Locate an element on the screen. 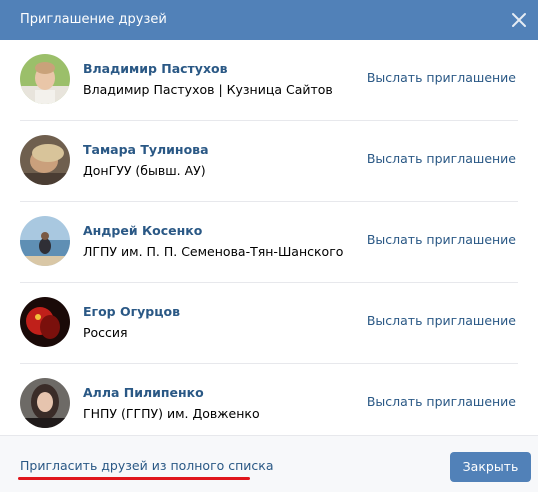 Image resolution: width=538 pixels, height=492 pixels. friend-description: ЛГПУ им. П. П. Семенова-Тян-Шанского is located at coordinates (213, 251).